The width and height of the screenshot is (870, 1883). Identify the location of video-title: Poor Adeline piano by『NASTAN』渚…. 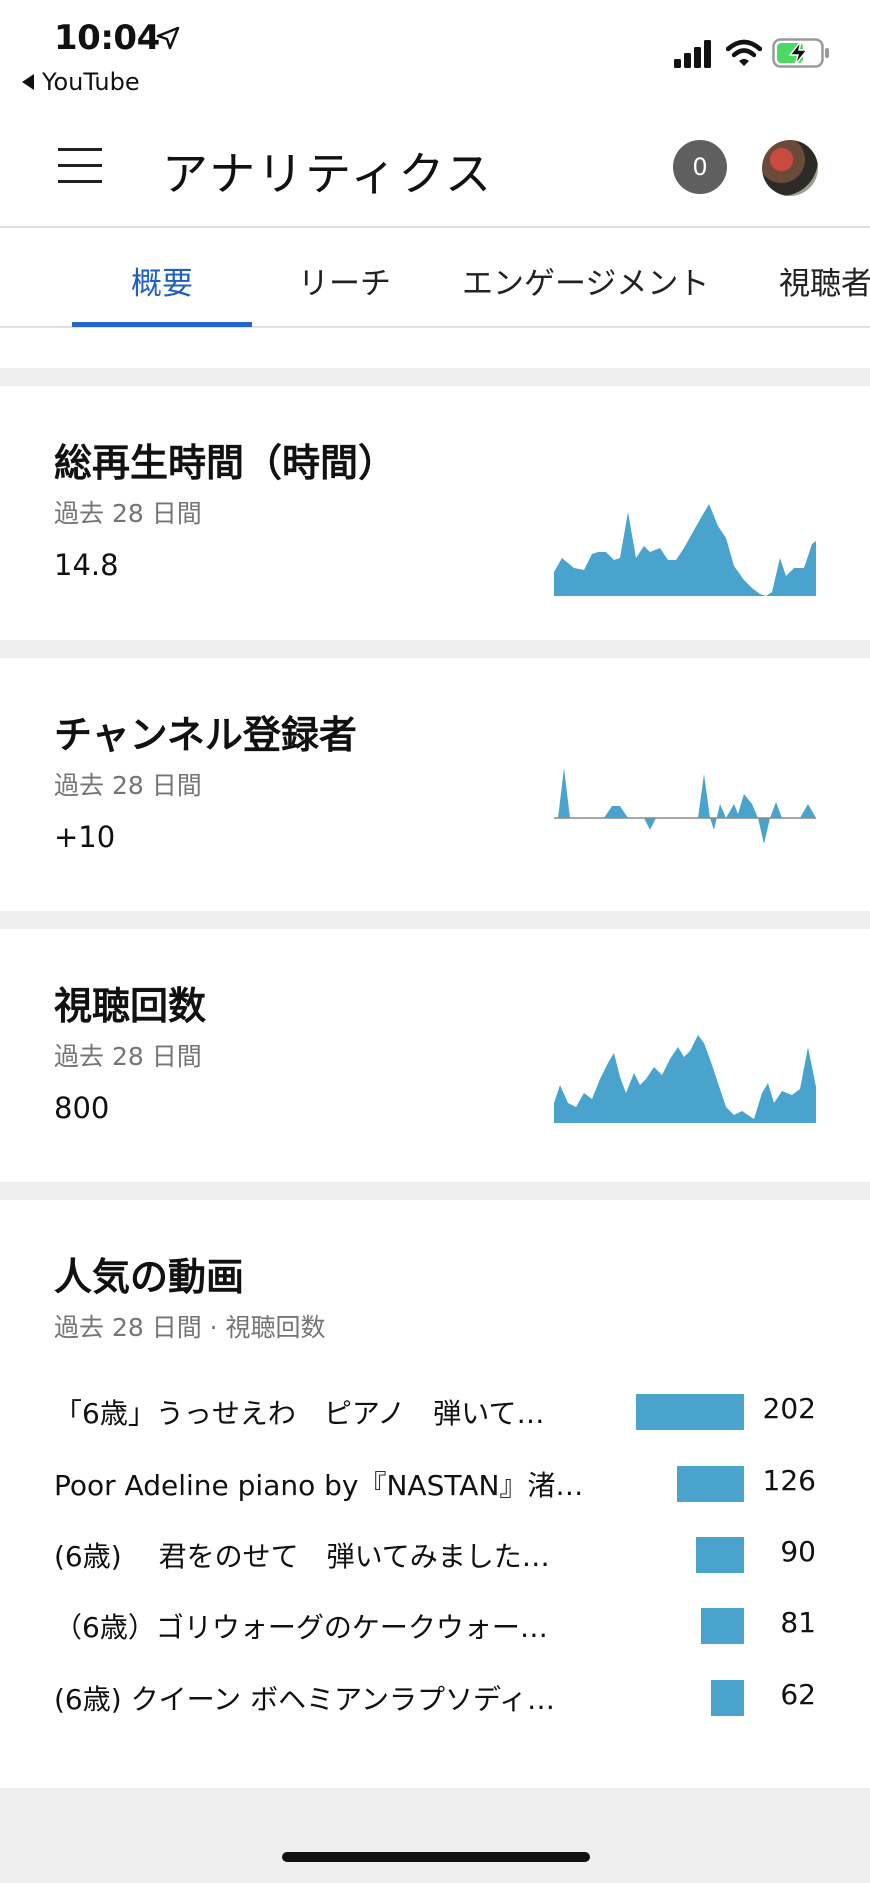
(319, 1485).